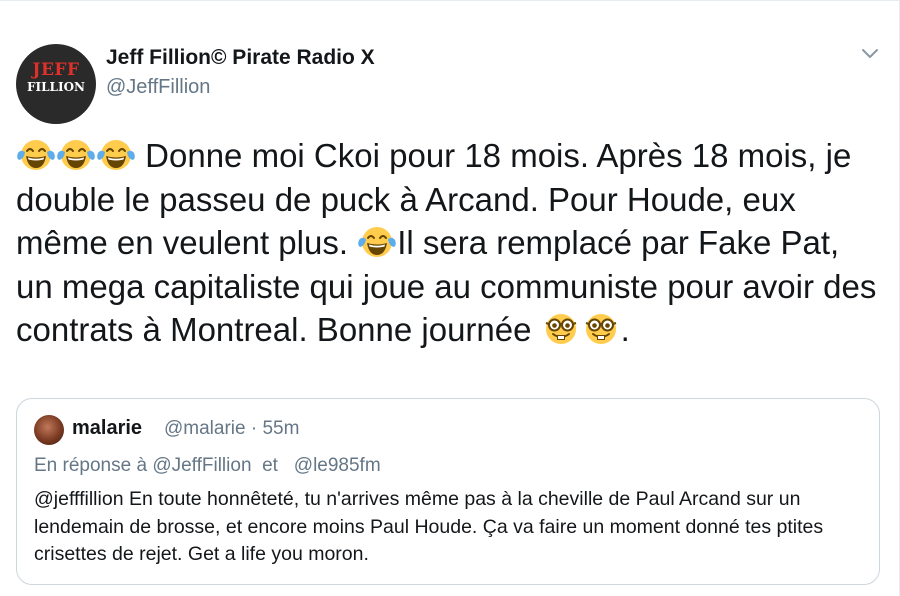 The image size is (900, 596). Describe the element at coordinates (240, 58) in the screenshot. I see `author-name: Jeff Fillion© Pirate Radio X` at that location.